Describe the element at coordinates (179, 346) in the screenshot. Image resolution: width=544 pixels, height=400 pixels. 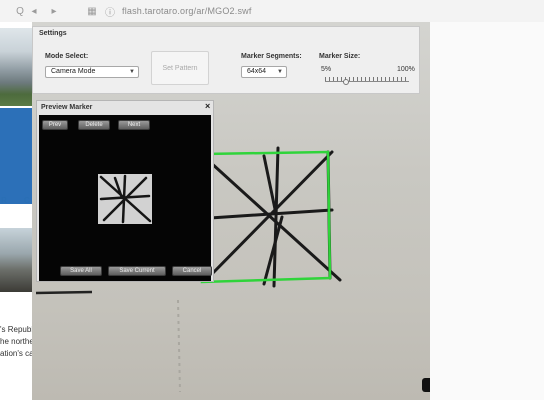
I see `pencil-mark` at that location.